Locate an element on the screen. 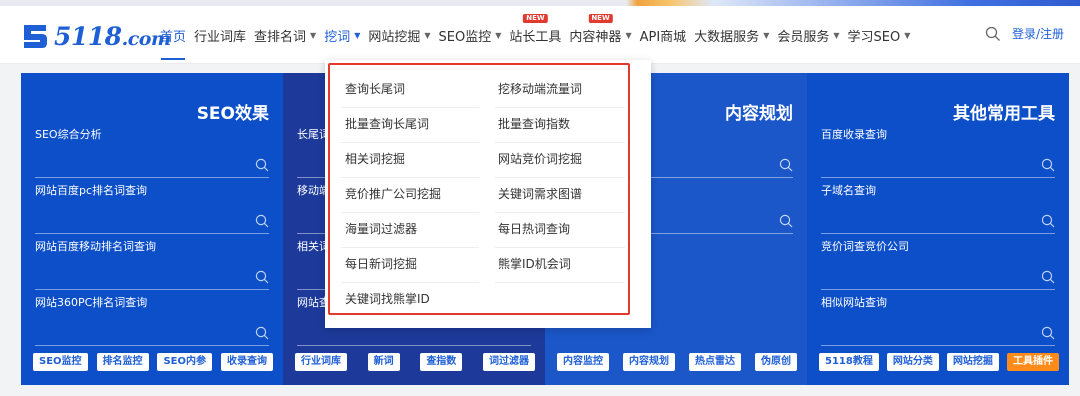 The image size is (1080, 396). tool-label: SEO综合分析 is located at coordinates (68, 134).